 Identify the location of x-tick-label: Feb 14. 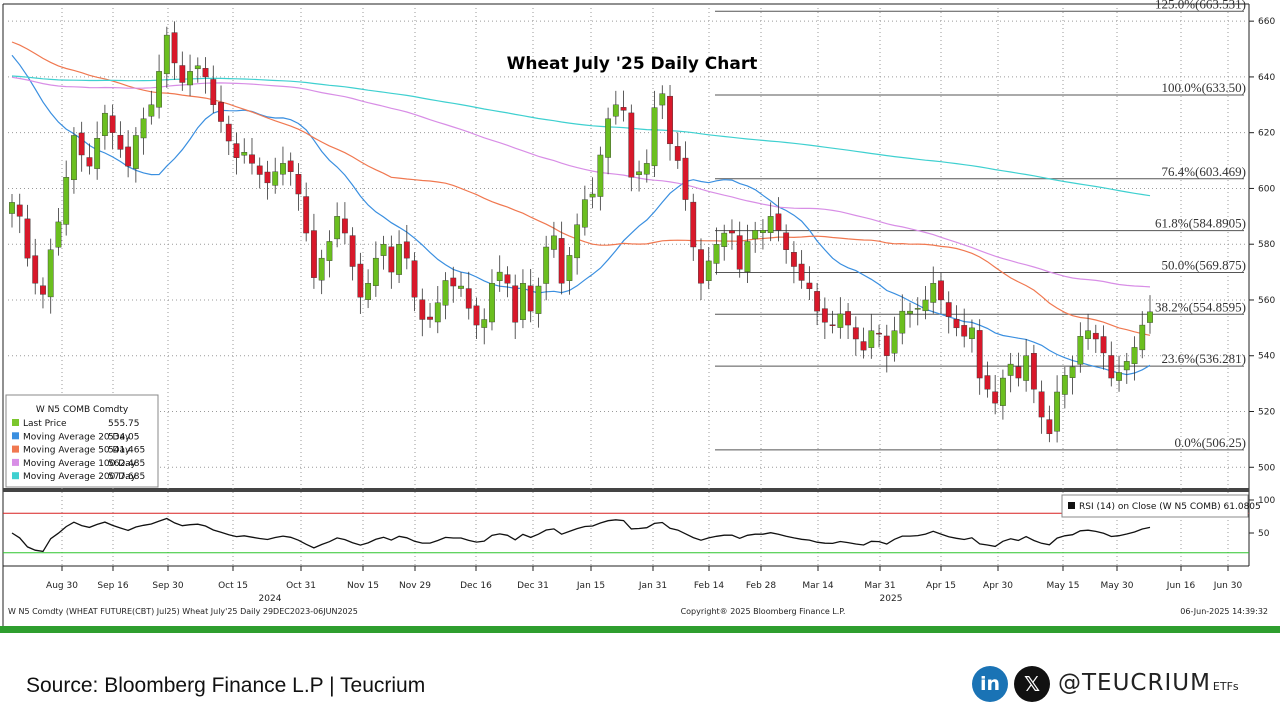
(709, 586).